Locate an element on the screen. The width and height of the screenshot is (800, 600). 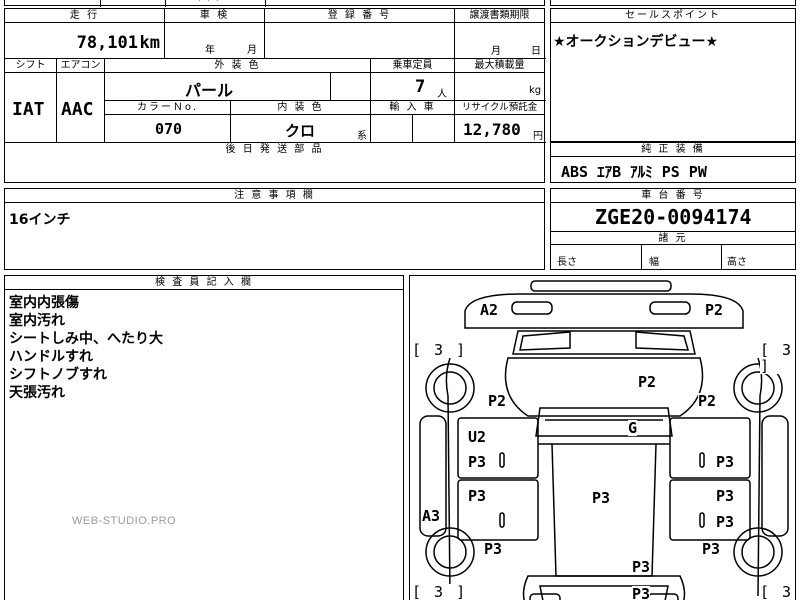
notes-header: 注 意 事 項 欄 is located at coordinates (274, 196).